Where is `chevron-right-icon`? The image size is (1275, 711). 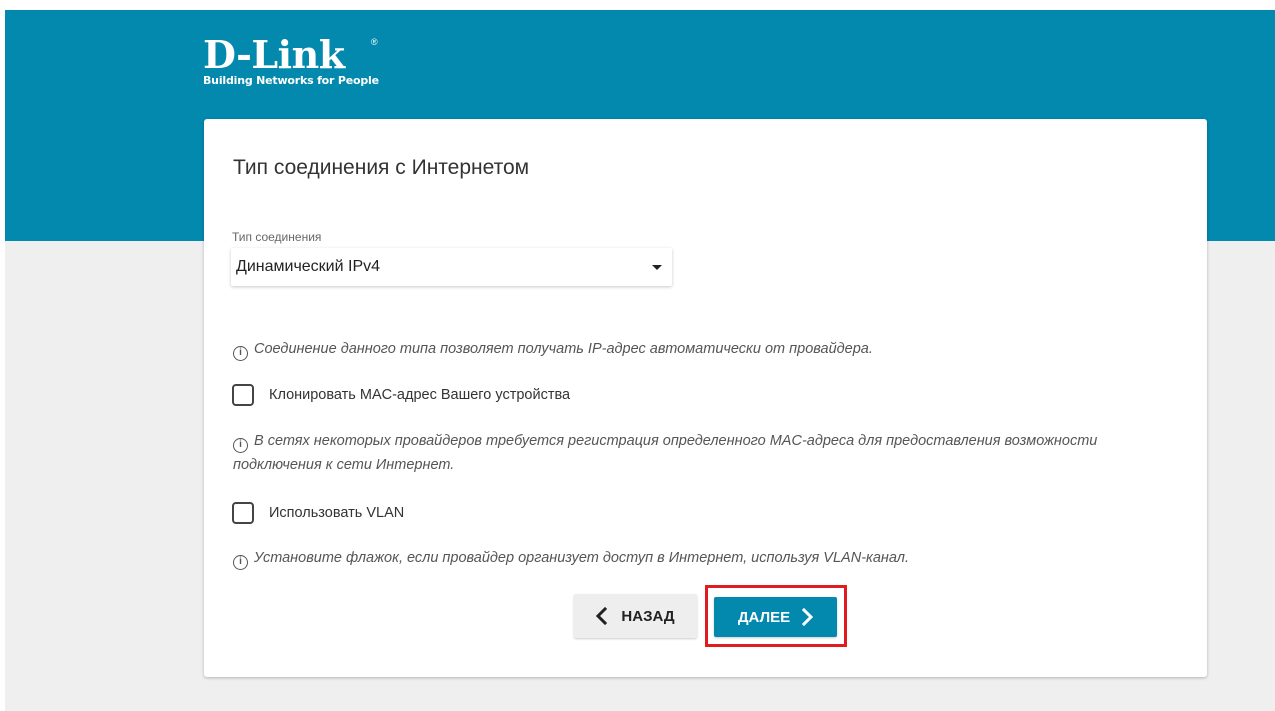
chevron-right-icon is located at coordinates (808, 617).